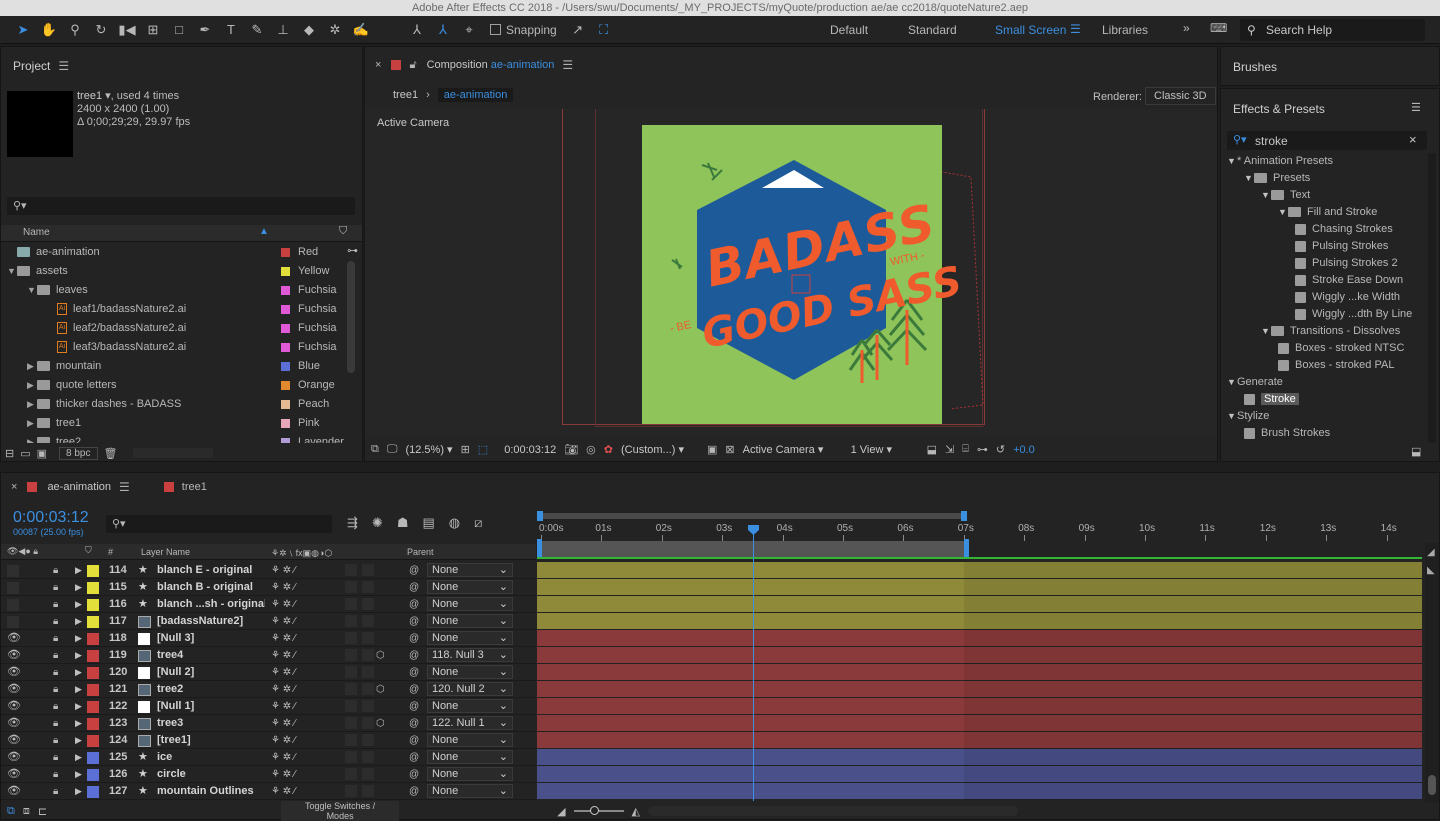 The image size is (1440, 821). Describe the element at coordinates (1324, 161) in the screenshot. I see `effects-tree-item: ▼* Animation Presets` at that location.